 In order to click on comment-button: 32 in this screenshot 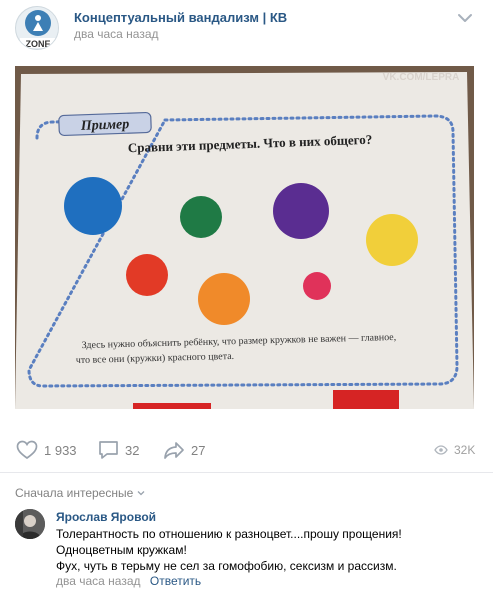, I will do `click(118, 450)`.